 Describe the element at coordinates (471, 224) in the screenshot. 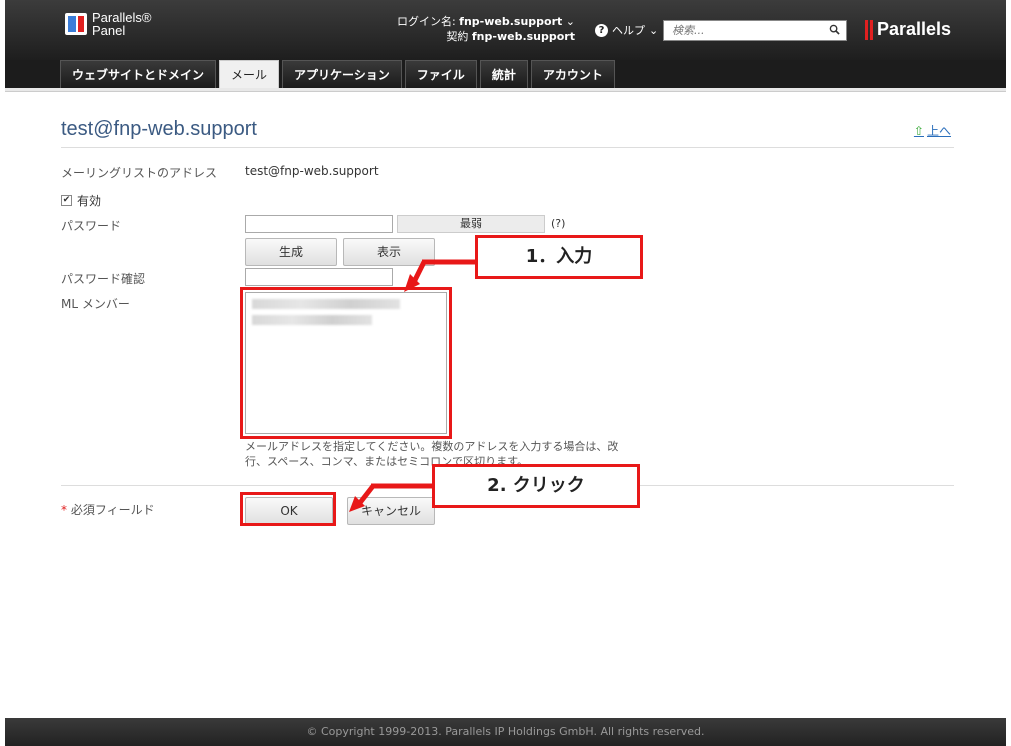

I see `password-strength-meter: 最弱` at that location.